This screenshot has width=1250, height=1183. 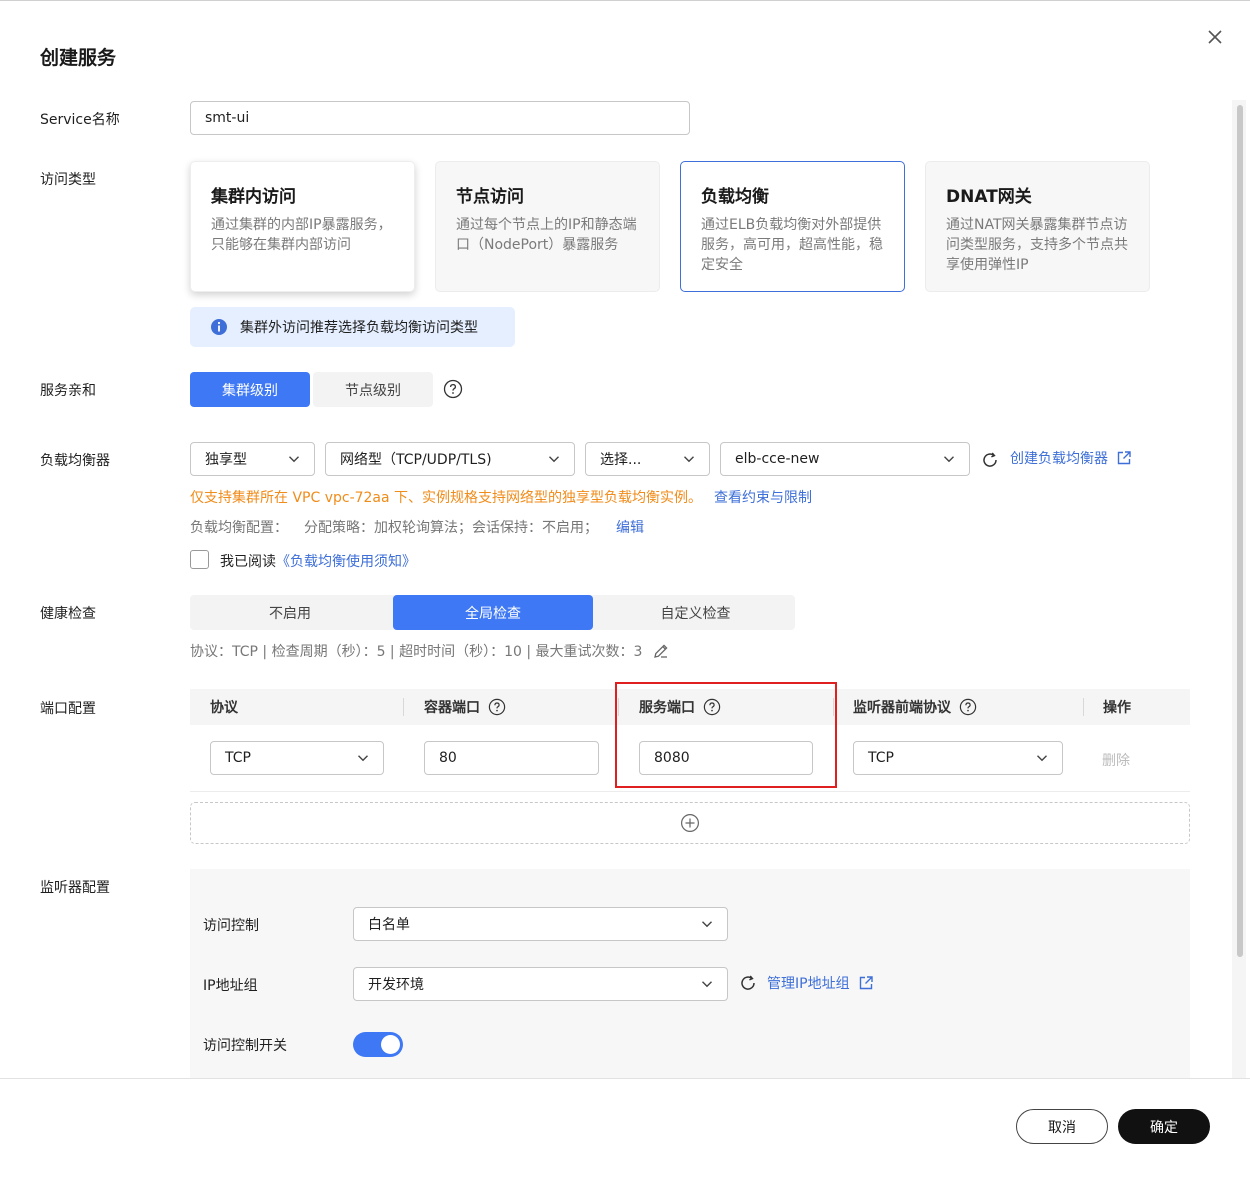 I want to click on constraints-link: 查看约束与限制, so click(x=763, y=497).